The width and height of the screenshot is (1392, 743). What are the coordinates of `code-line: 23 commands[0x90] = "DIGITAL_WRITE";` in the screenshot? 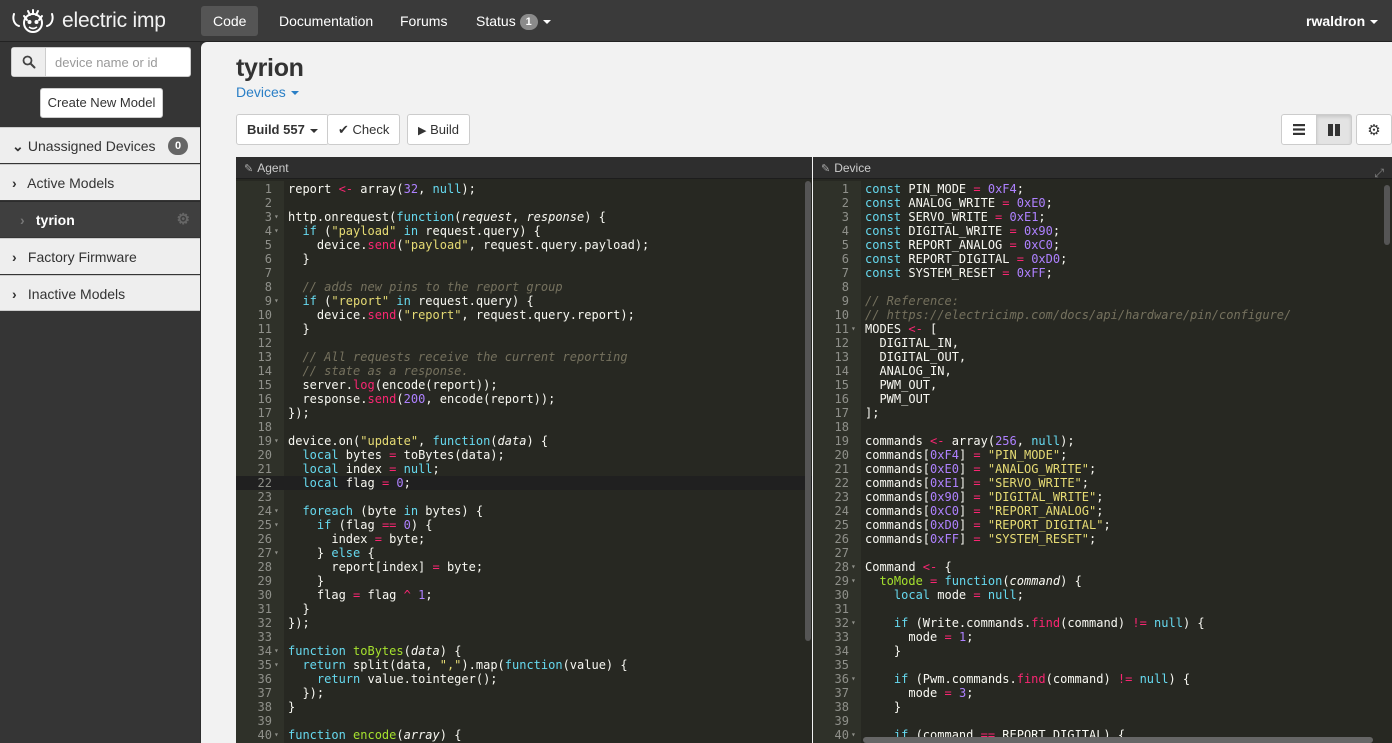 It's located at (1102, 497).